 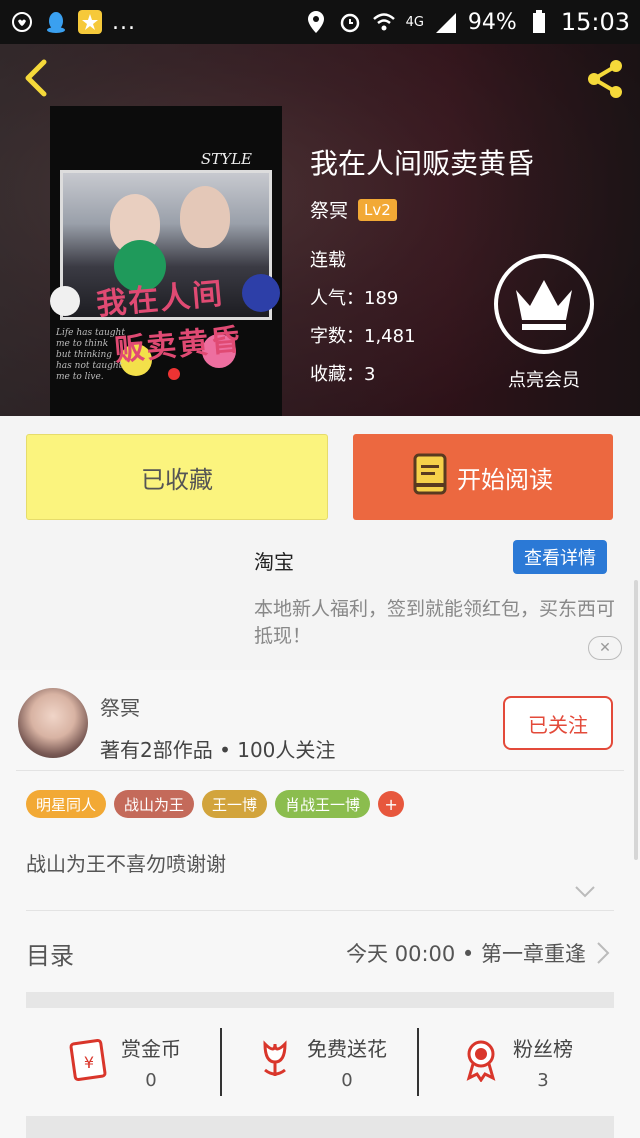 What do you see at coordinates (50, 953) in the screenshot?
I see `toc-label: 目录` at bounding box center [50, 953].